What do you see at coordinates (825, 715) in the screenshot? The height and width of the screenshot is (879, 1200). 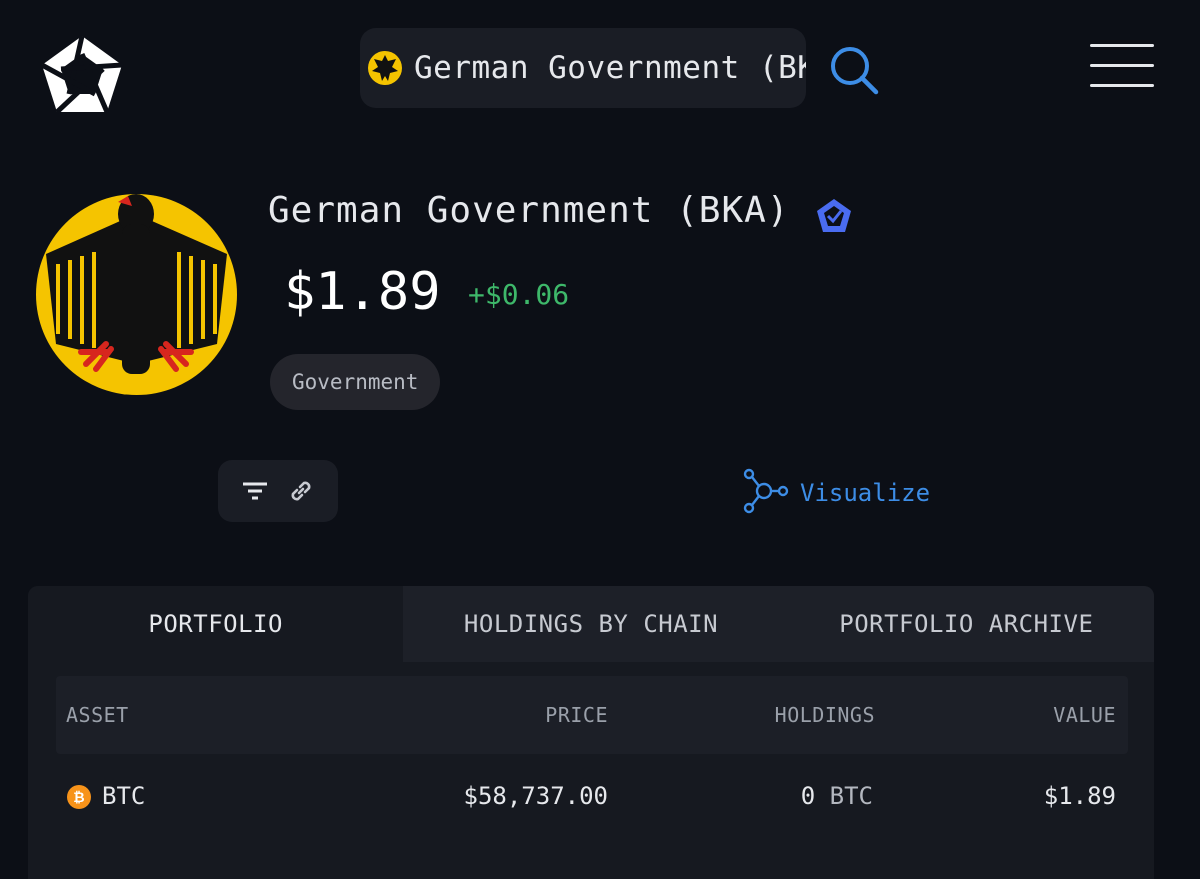 I see `column-header-holdings: HOLDINGS` at bounding box center [825, 715].